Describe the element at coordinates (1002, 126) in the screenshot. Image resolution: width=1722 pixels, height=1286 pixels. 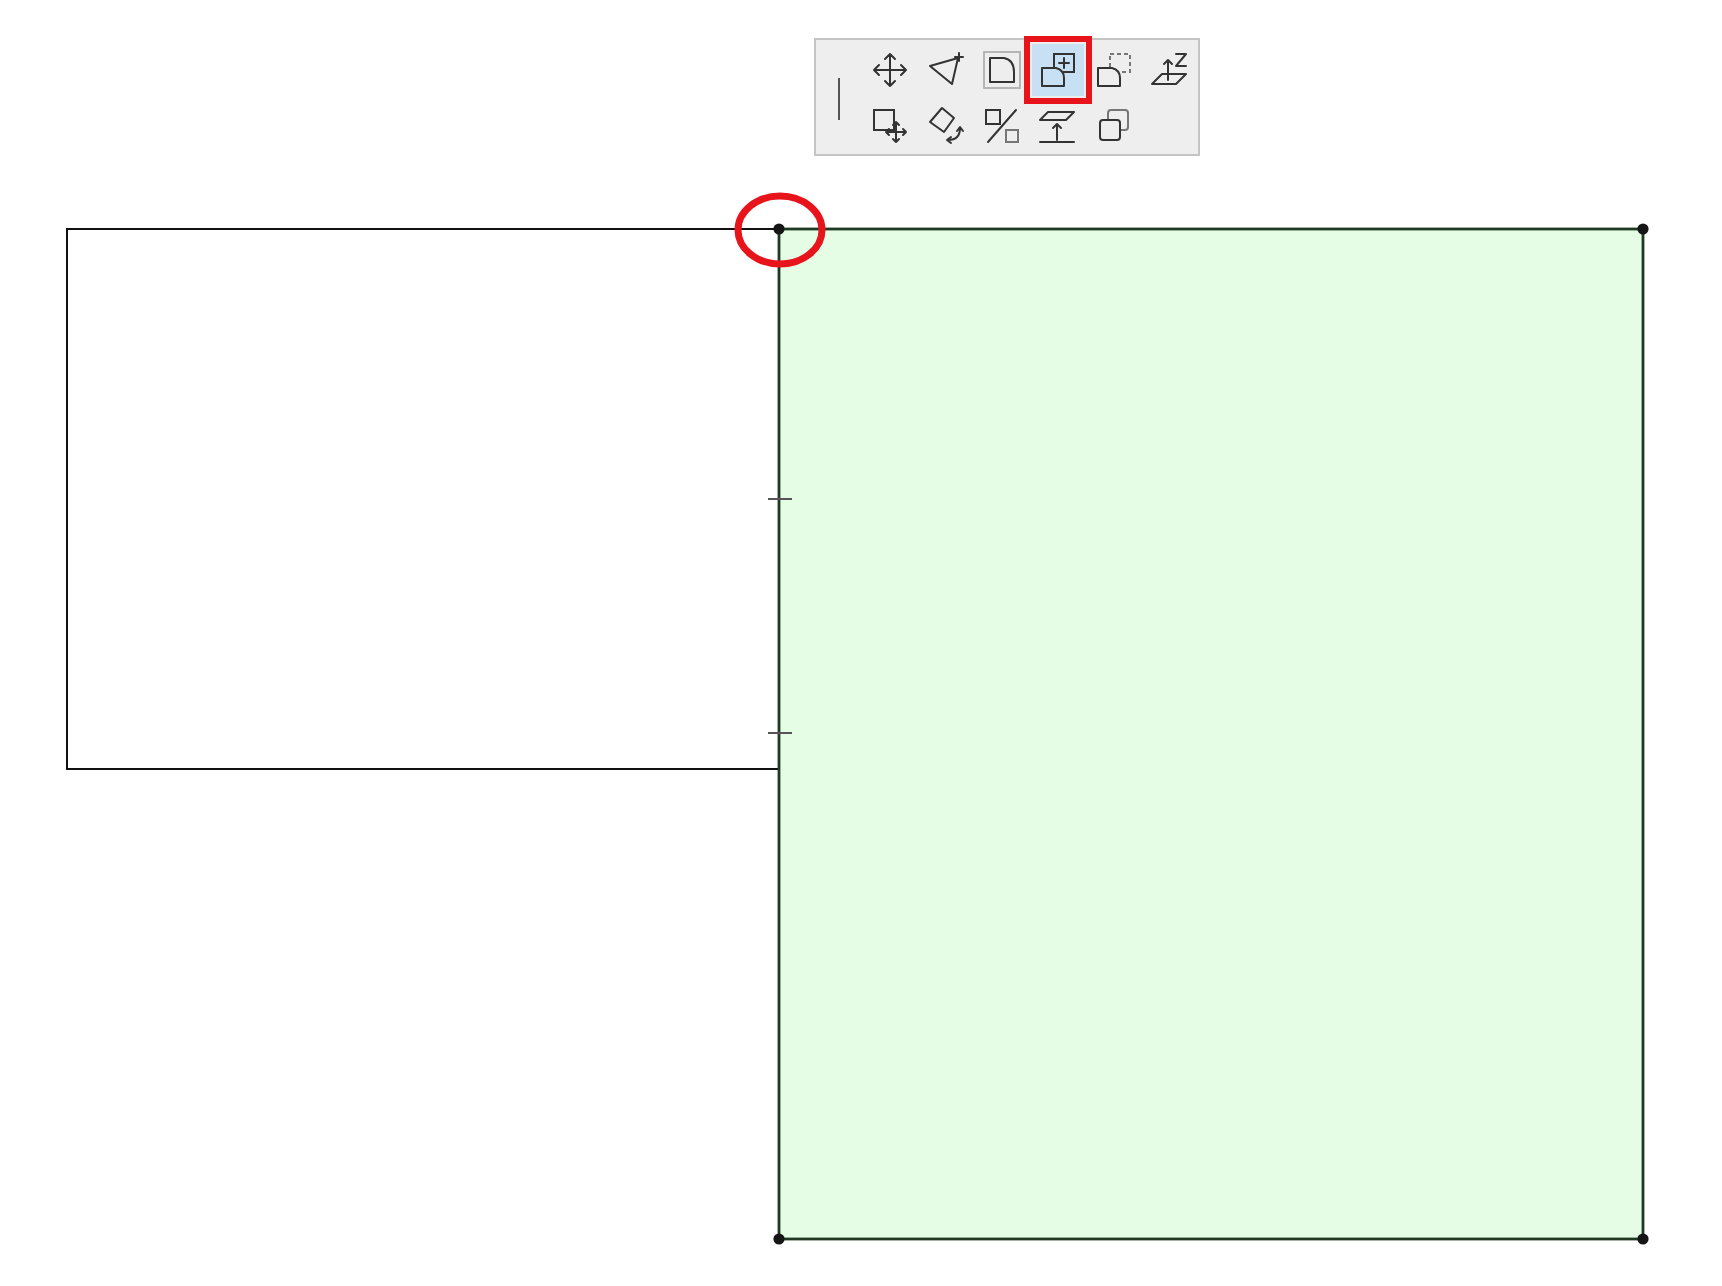
I see `split-squares-icon` at that location.